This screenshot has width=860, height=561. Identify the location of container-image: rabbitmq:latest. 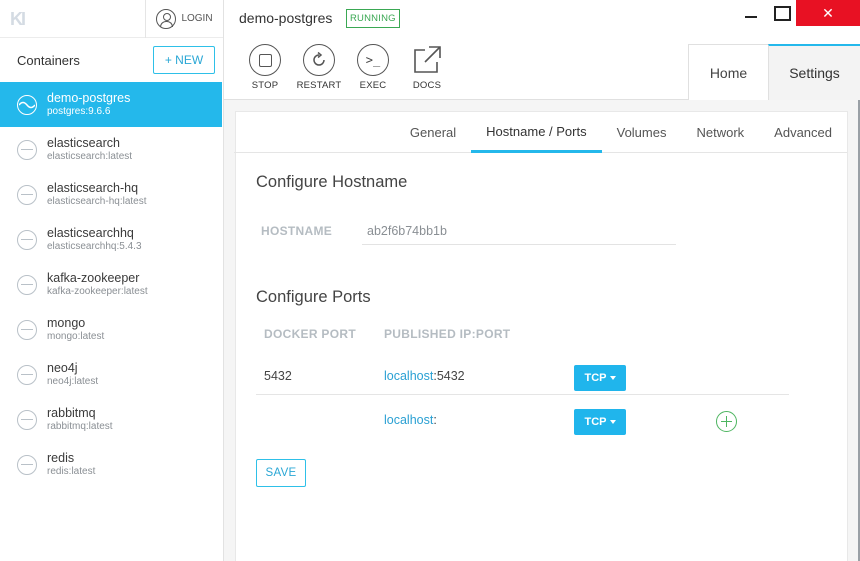
(80, 426).